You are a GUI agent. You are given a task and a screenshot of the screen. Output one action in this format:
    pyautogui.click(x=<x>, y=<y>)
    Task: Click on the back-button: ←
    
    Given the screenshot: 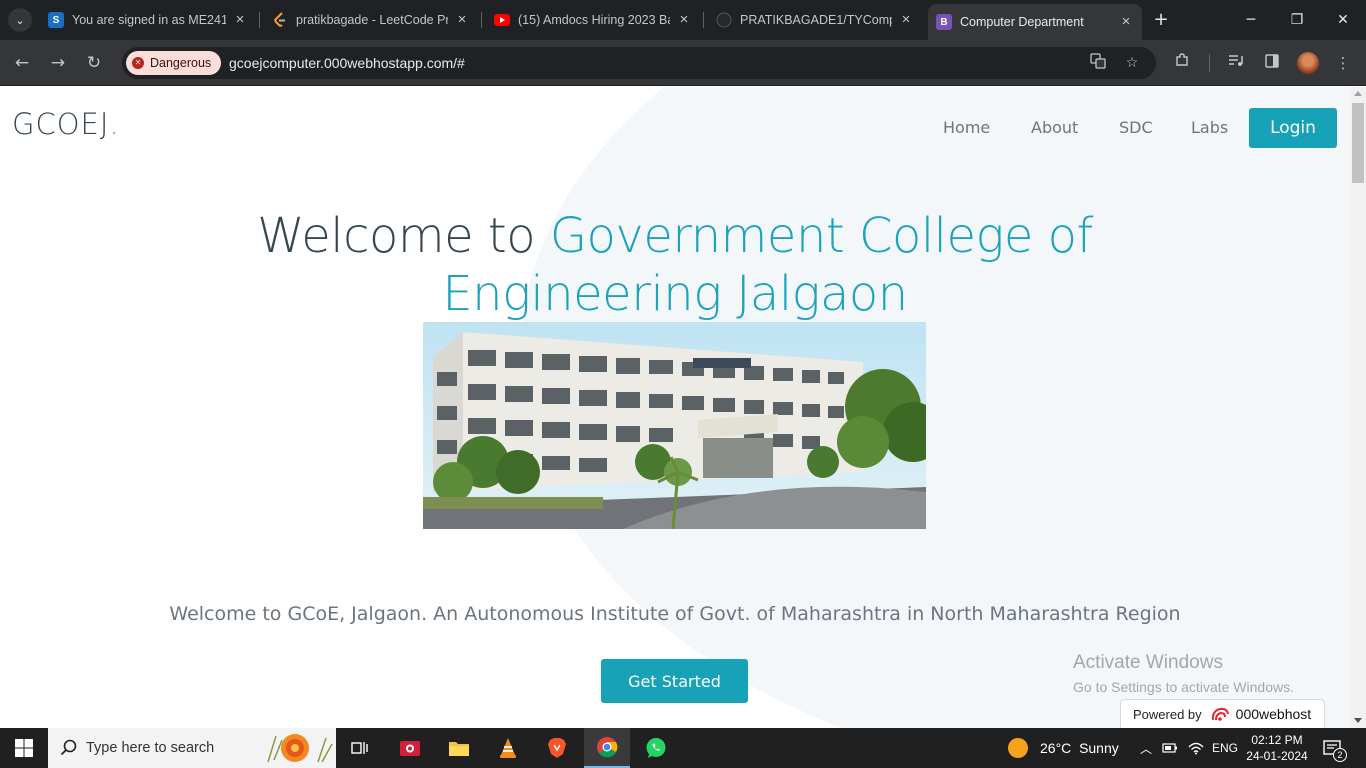 What is the action you would take?
    pyautogui.click(x=22, y=63)
    